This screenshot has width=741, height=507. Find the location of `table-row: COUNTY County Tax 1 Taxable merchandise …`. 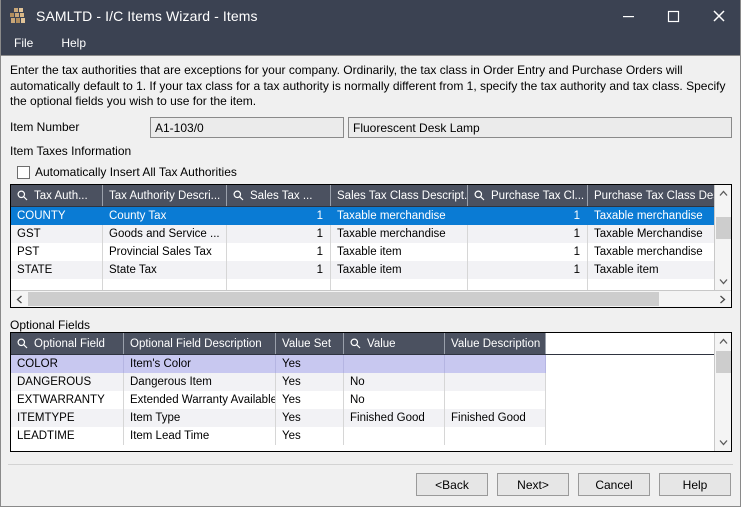

table-row: COUNTY County Tax 1 Taxable merchandise … is located at coordinates (371, 216).